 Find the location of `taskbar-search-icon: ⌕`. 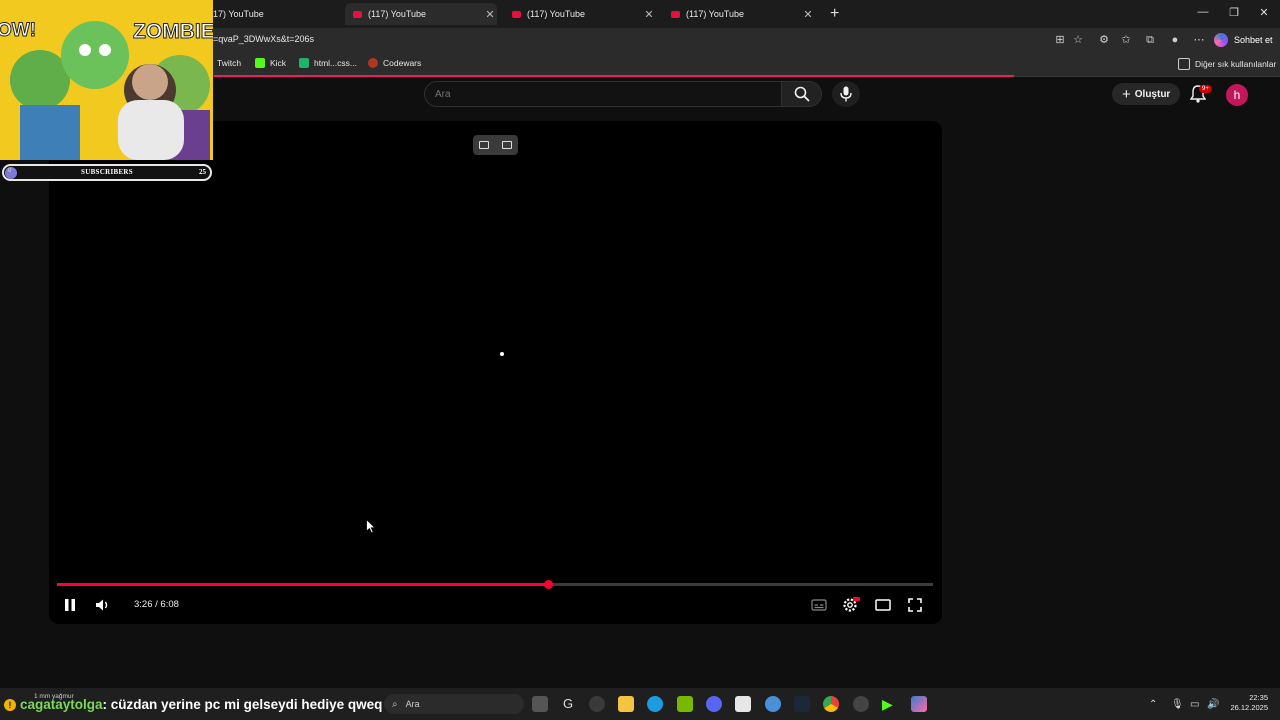

taskbar-search-icon: ⌕ is located at coordinates (395, 704).